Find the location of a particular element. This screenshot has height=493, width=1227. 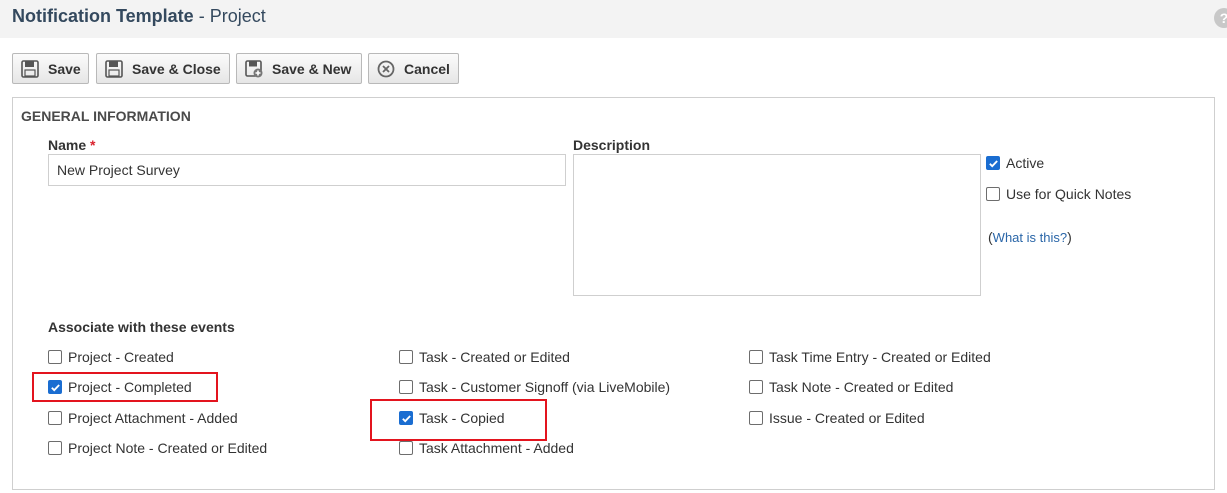

description-label: Description is located at coordinates (612, 145).